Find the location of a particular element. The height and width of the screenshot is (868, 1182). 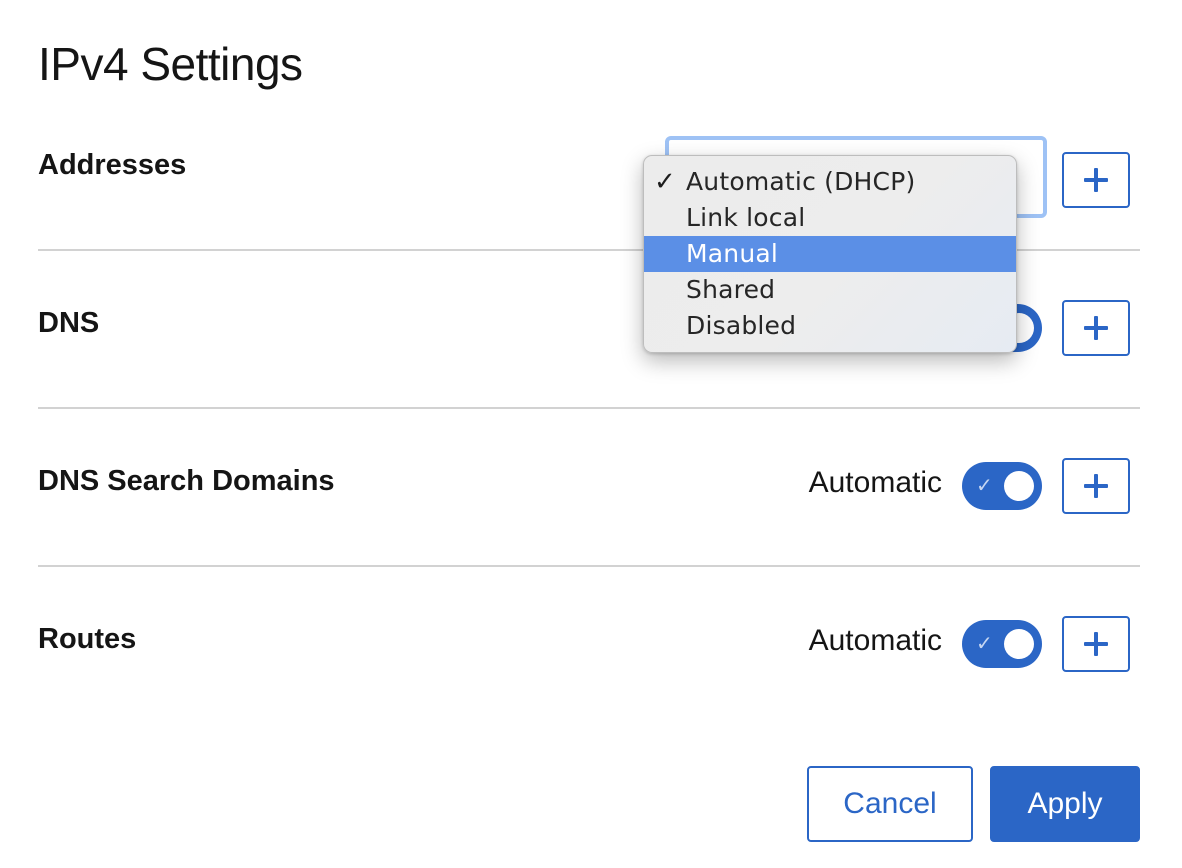

apply-button: Apply is located at coordinates (1065, 804).